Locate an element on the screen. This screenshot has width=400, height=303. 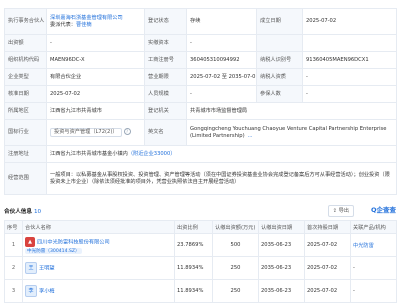
actual-capital-label: 实缴资本 is located at coordinates (165, 43).